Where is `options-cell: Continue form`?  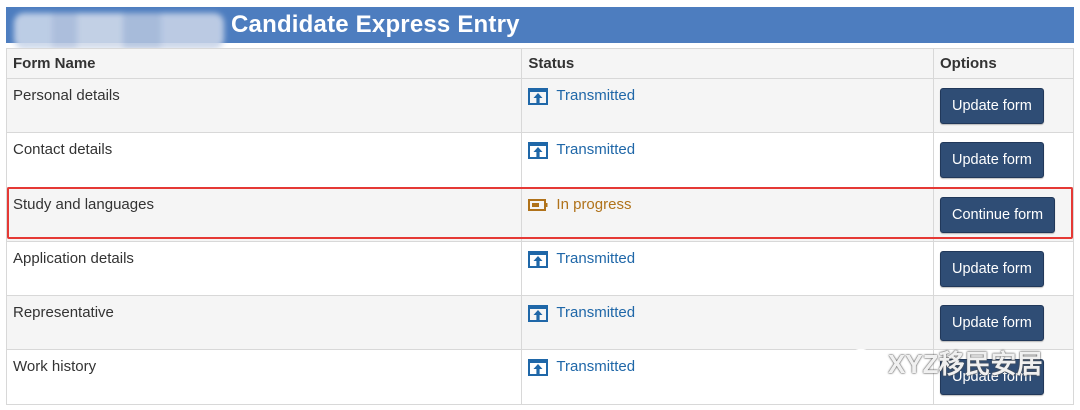
options-cell: Continue form is located at coordinates (1003, 214).